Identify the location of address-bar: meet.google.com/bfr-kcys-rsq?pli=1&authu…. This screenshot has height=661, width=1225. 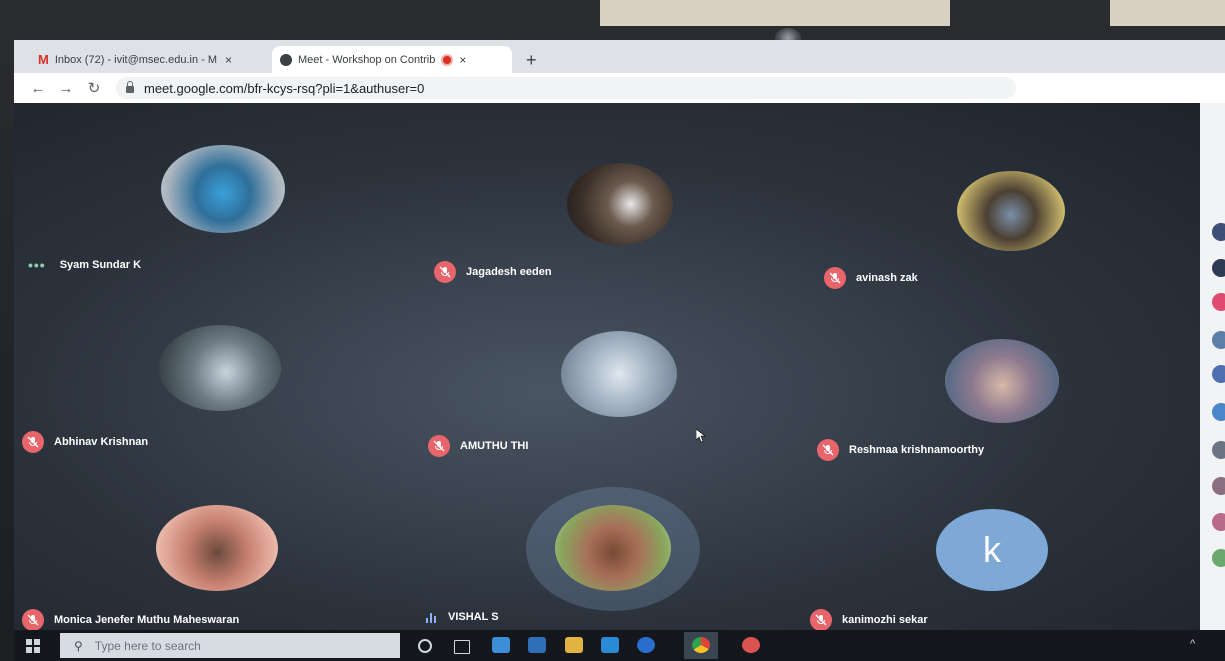
(566, 88).